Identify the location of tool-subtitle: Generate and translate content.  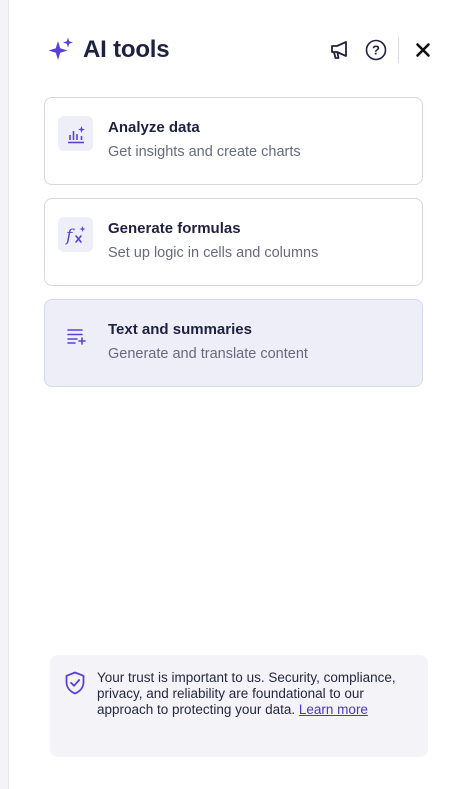
(208, 354).